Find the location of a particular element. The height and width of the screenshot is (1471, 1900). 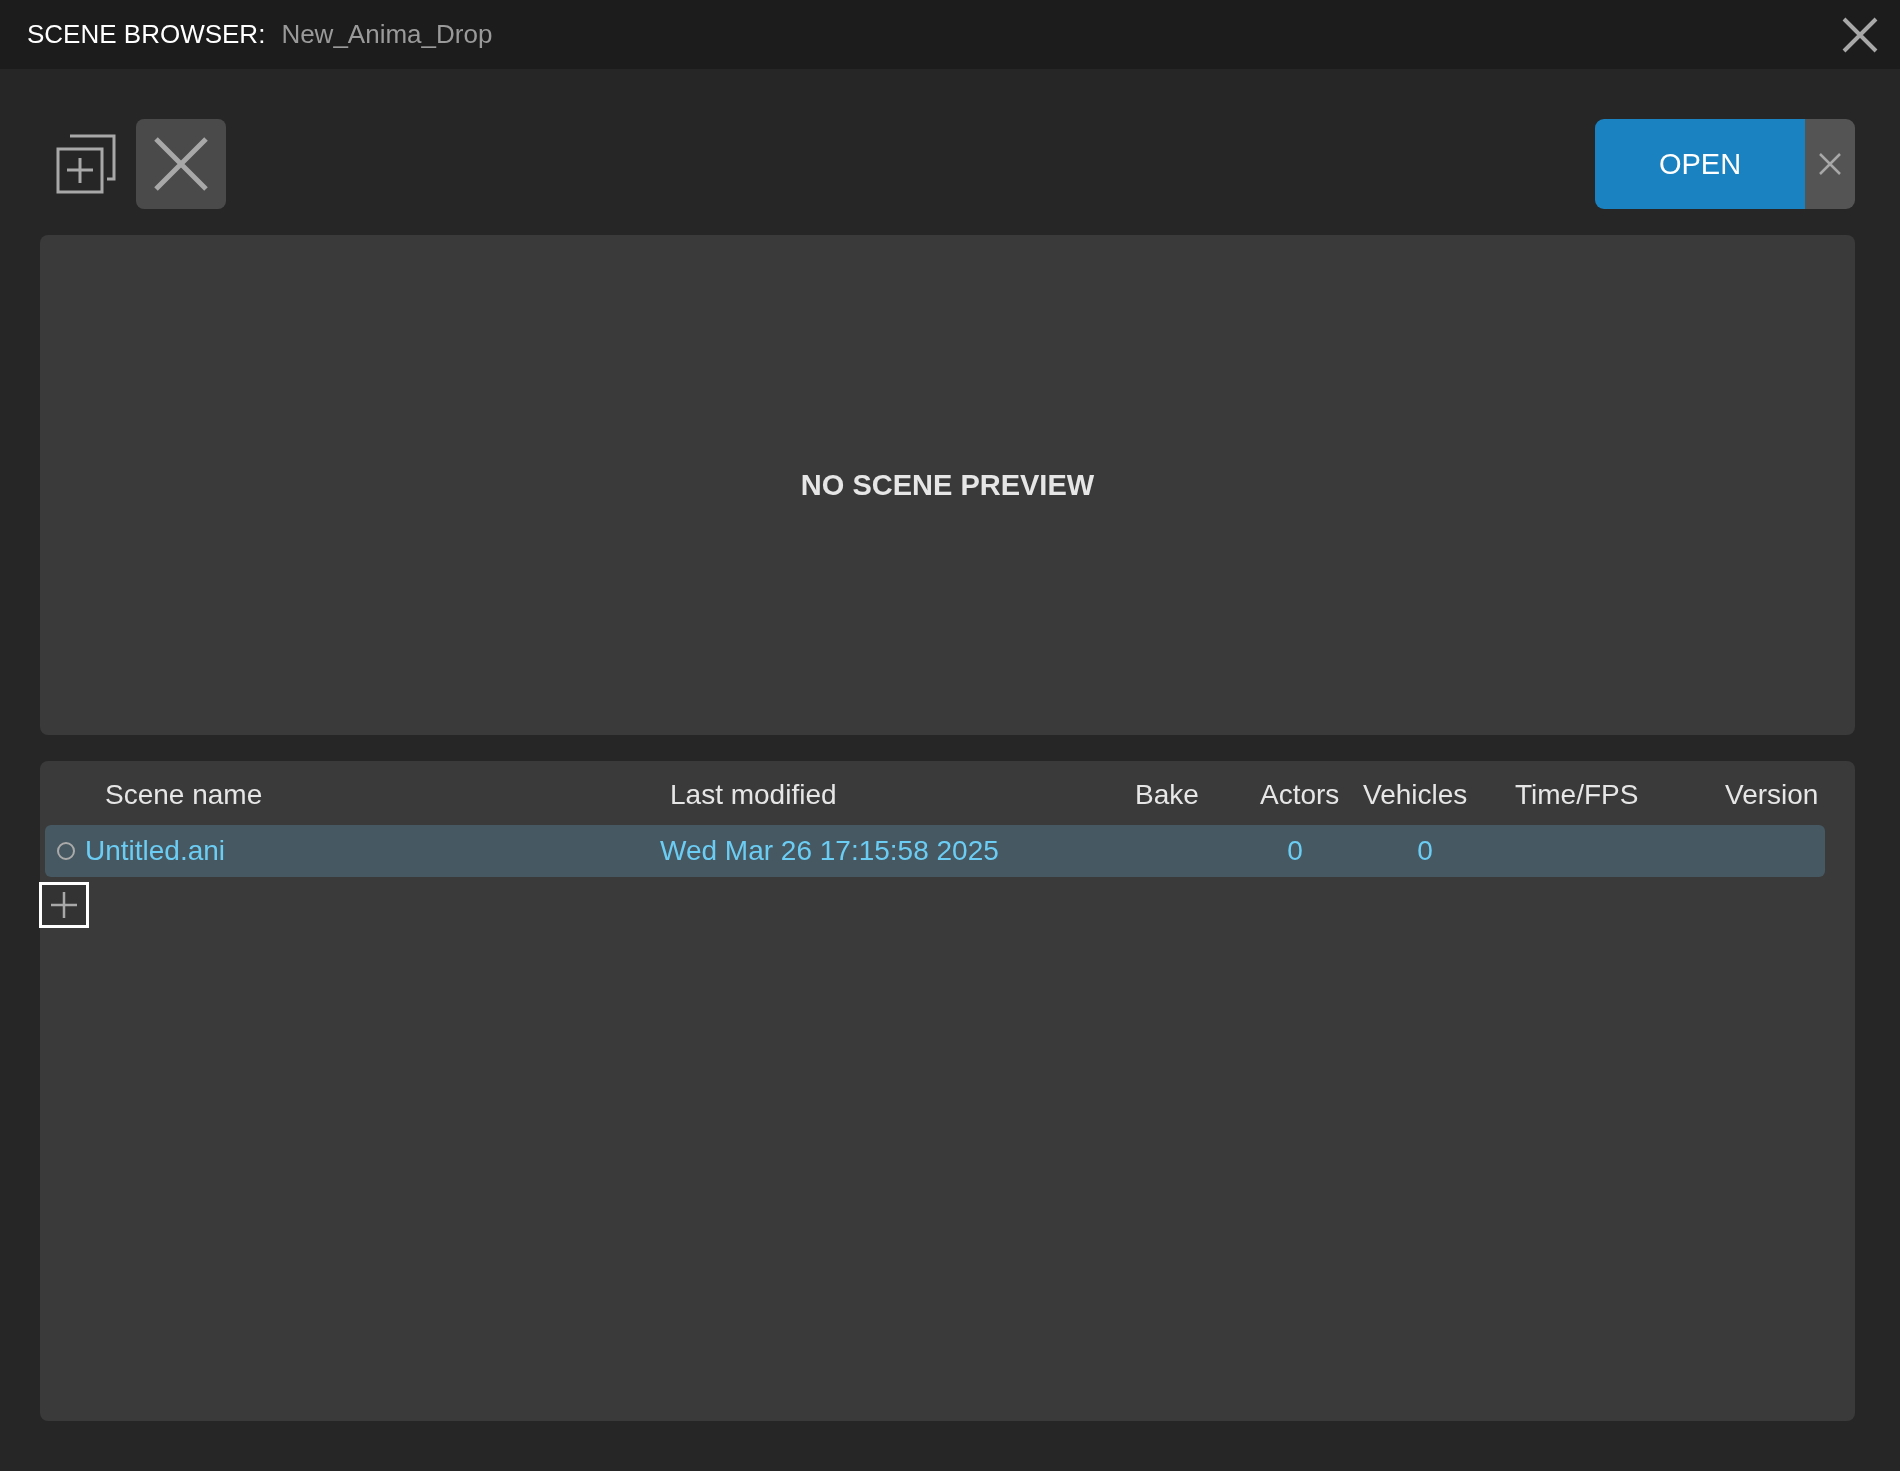

cancel-button is located at coordinates (1830, 164).